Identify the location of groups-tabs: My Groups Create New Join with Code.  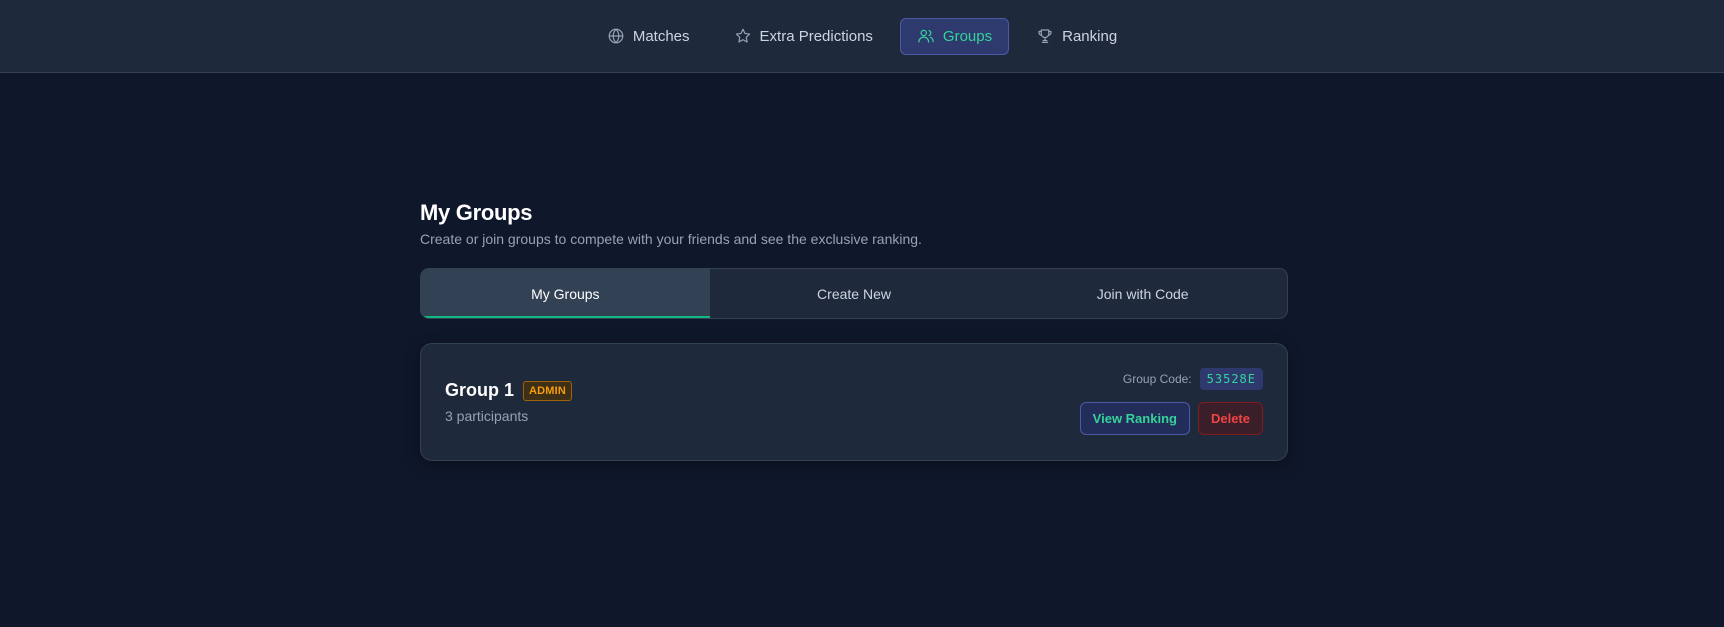
(854, 293).